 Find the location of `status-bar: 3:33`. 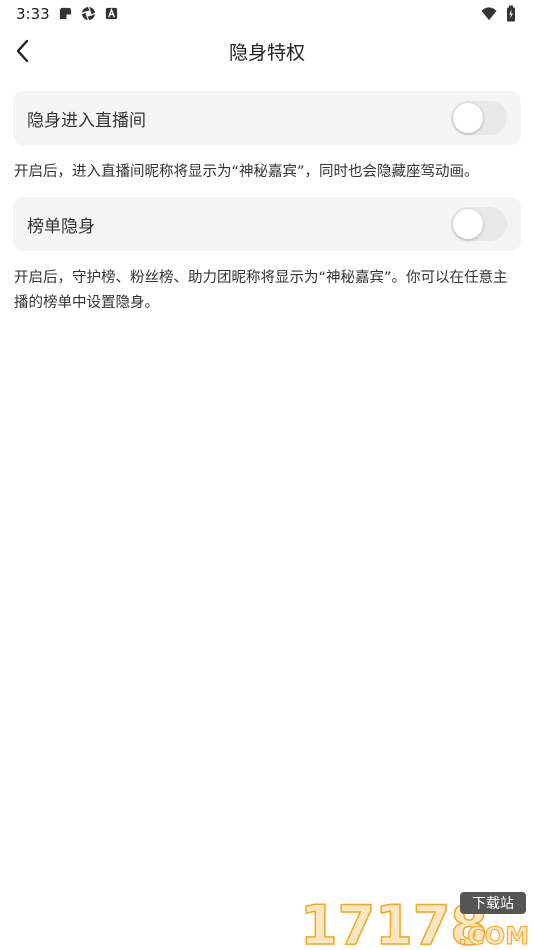

status-bar: 3:33 is located at coordinates (267, 14).